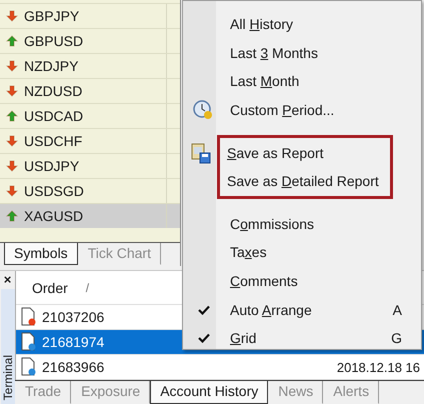 The height and width of the screenshot is (404, 424). I want to click on shortcut-key: A, so click(397, 310).